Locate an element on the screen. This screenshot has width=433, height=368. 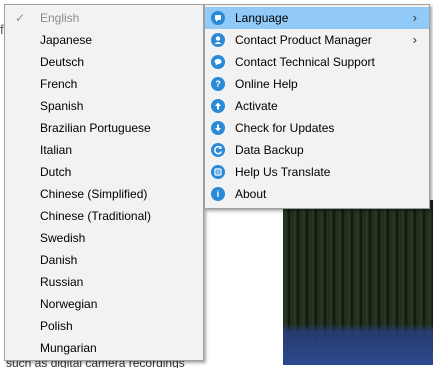
language-item-chinese-traditional: Chinese (Traditional) is located at coordinates (104, 216).